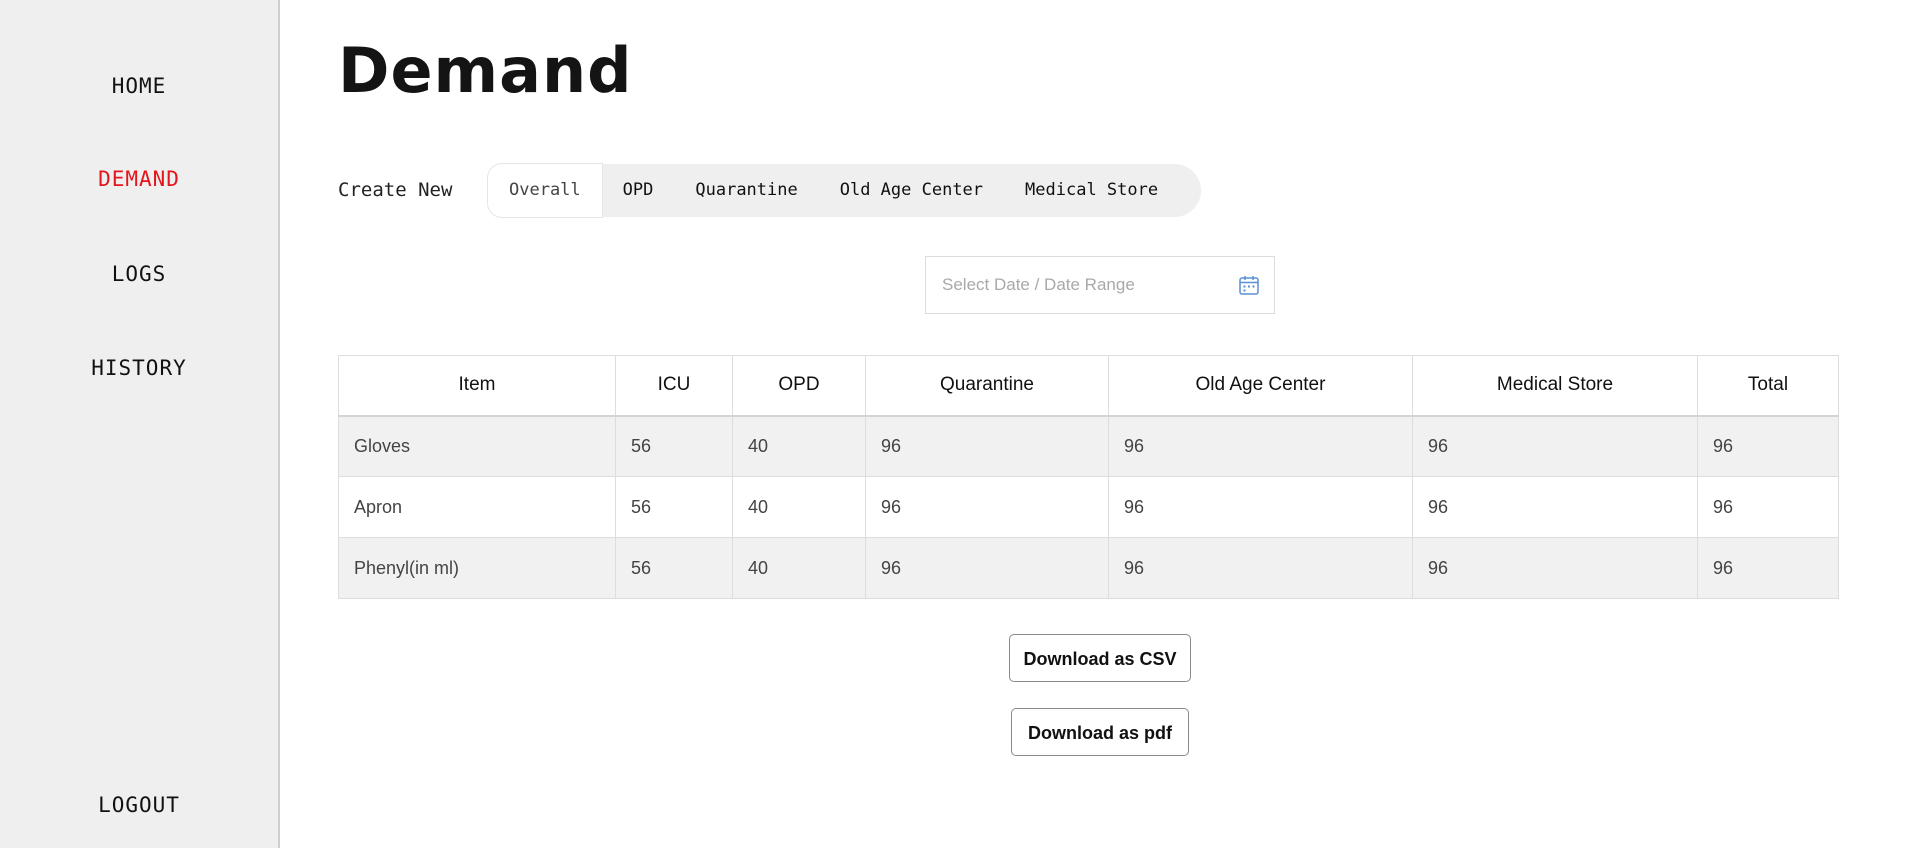  I want to click on table-cell: Apron, so click(477, 507).